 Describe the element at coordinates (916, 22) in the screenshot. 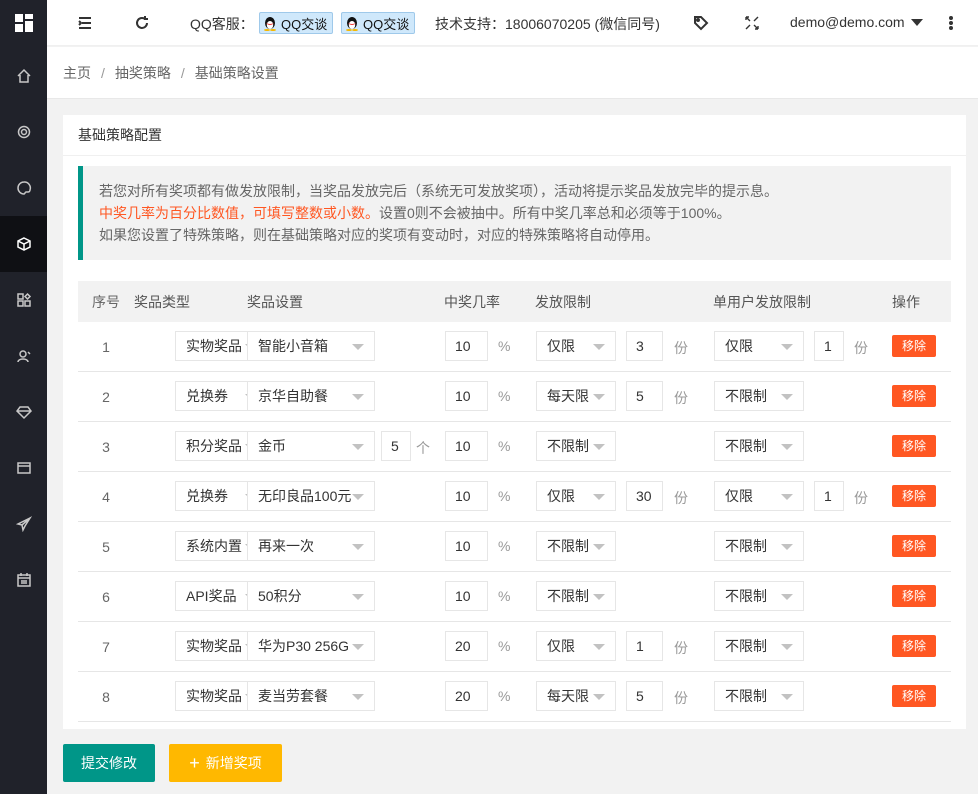

I see `chevron-down-icon` at that location.